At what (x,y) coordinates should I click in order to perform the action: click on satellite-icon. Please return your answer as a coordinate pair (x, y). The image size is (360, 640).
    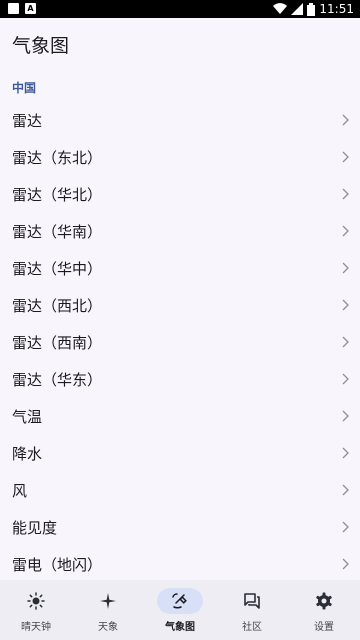
    Looking at the image, I should click on (179, 601).